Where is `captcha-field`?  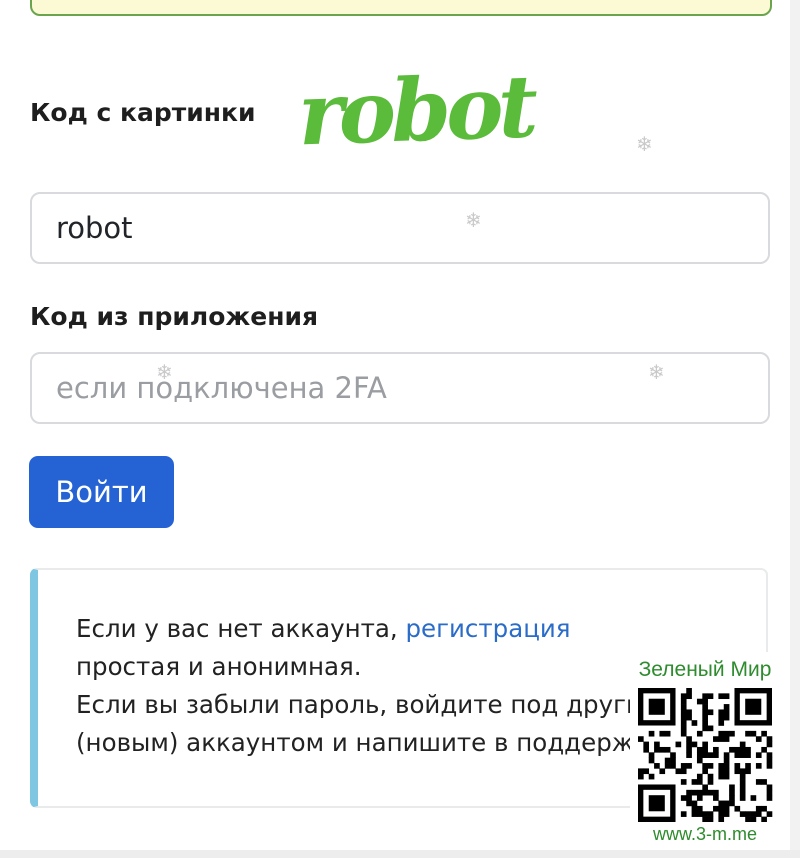
captcha-field is located at coordinates (400, 228).